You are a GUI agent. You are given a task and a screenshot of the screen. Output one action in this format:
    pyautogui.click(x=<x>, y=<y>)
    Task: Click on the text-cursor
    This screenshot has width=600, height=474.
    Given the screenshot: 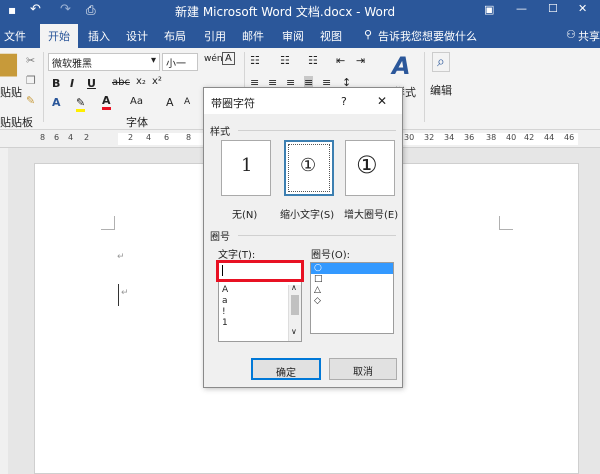 What is the action you would take?
    pyautogui.click(x=118, y=295)
    